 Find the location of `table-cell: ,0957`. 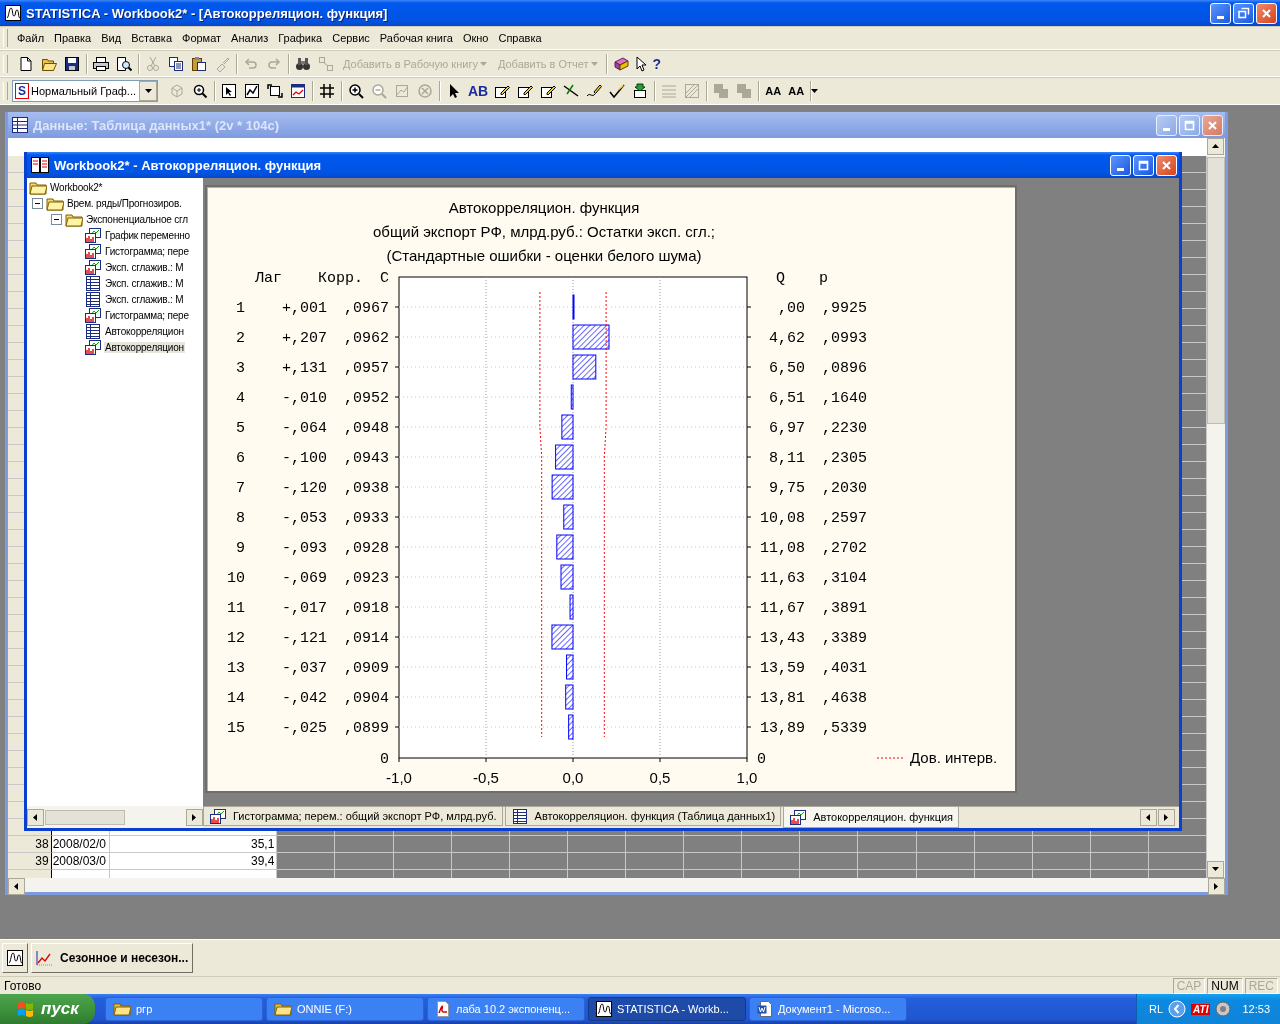

table-cell: ,0957 is located at coordinates (366, 368).